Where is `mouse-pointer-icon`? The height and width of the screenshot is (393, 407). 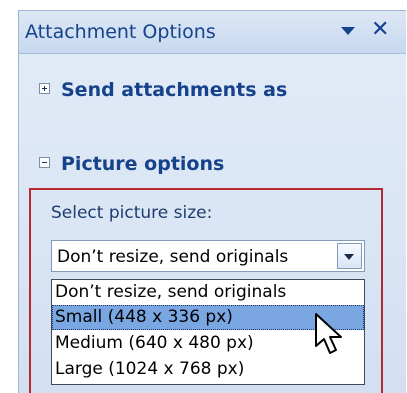
mouse-pointer-icon is located at coordinates (328, 333).